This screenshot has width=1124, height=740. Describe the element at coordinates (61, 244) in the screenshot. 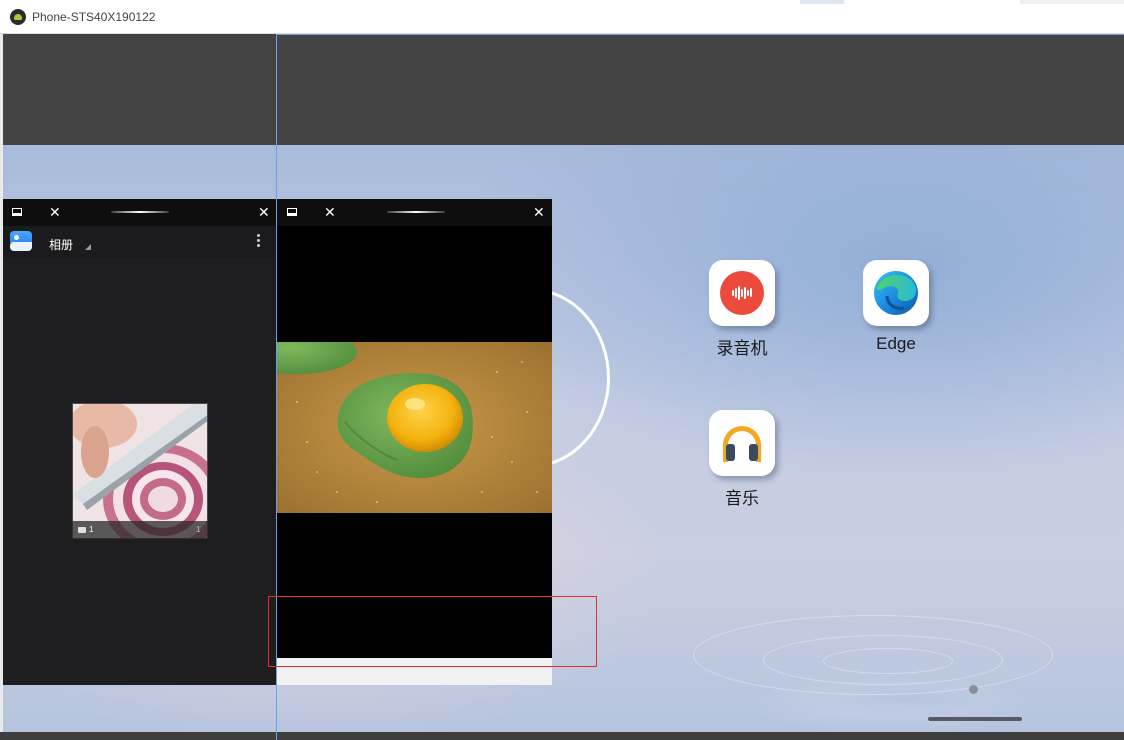

I see `gallery-title: 相册` at that location.